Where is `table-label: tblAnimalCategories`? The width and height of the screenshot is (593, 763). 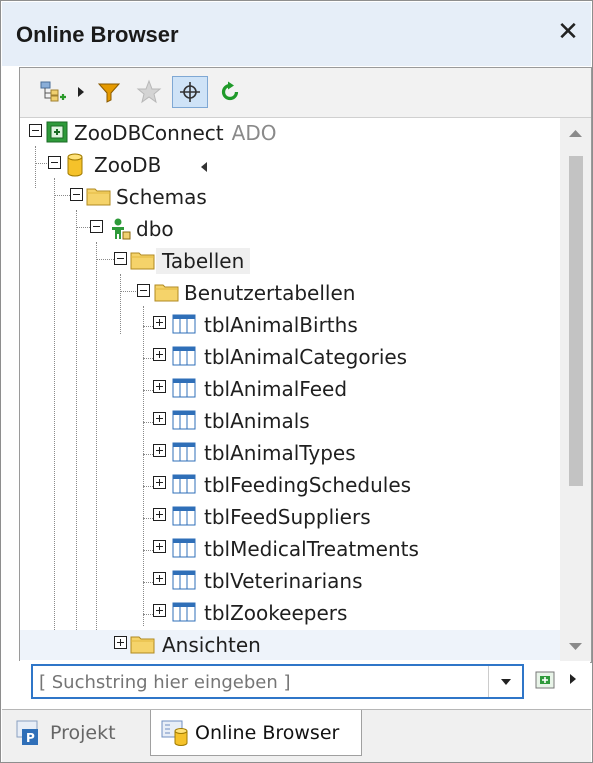 table-label: tblAnimalCategories is located at coordinates (306, 357).